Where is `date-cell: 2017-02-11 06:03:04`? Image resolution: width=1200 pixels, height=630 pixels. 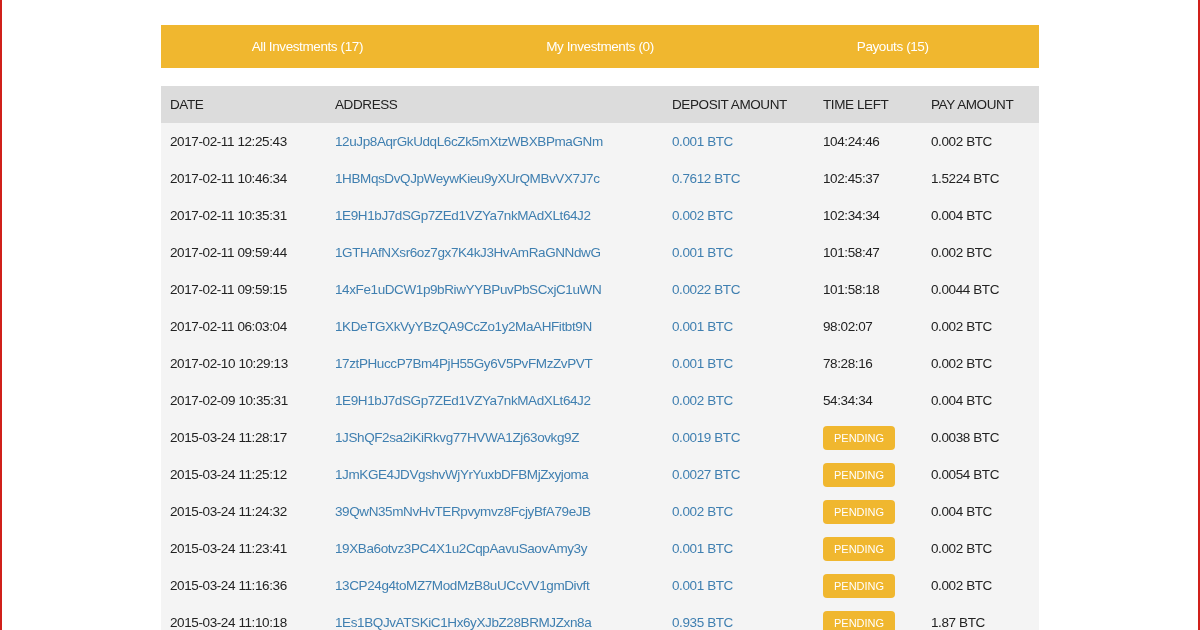 date-cell: 2017-02-11 06:03:04 is located at coordinates (228, 326).